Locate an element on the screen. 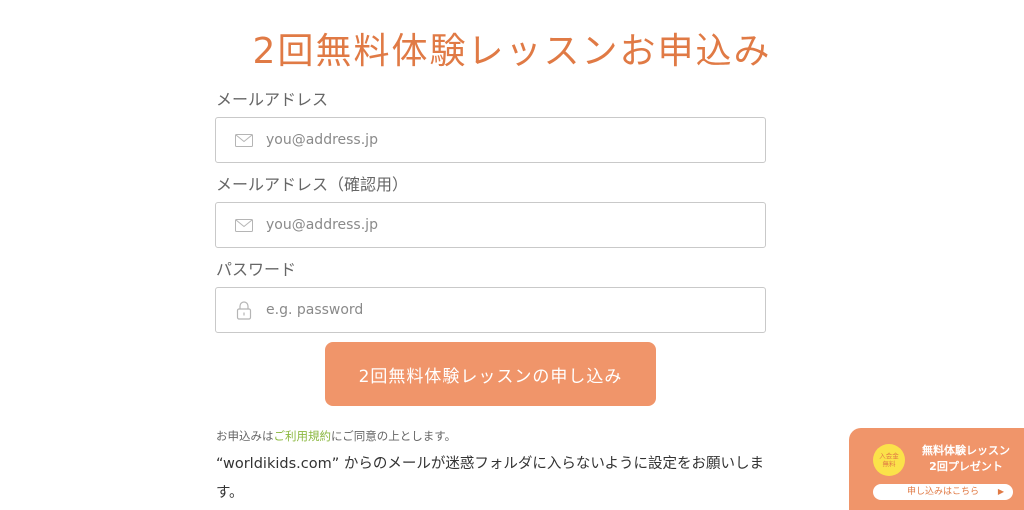  promo-text: 無料体験レッスン 2回プレゼント is located at coordinates (966, 459).